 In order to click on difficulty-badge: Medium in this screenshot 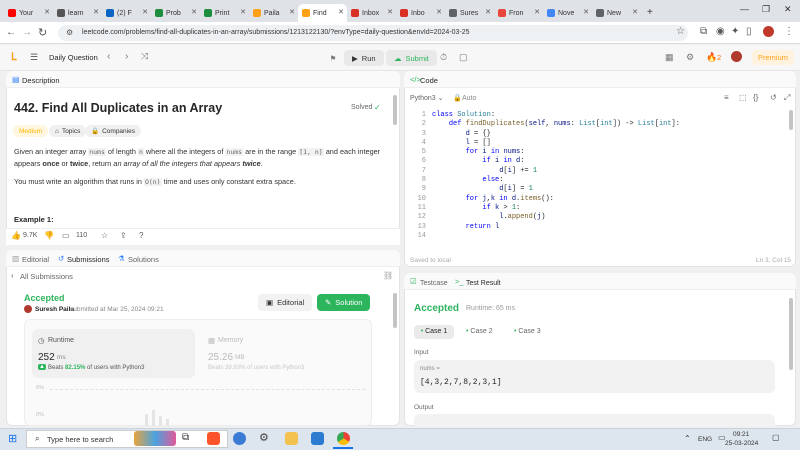, I will do `click(31, 131)`.